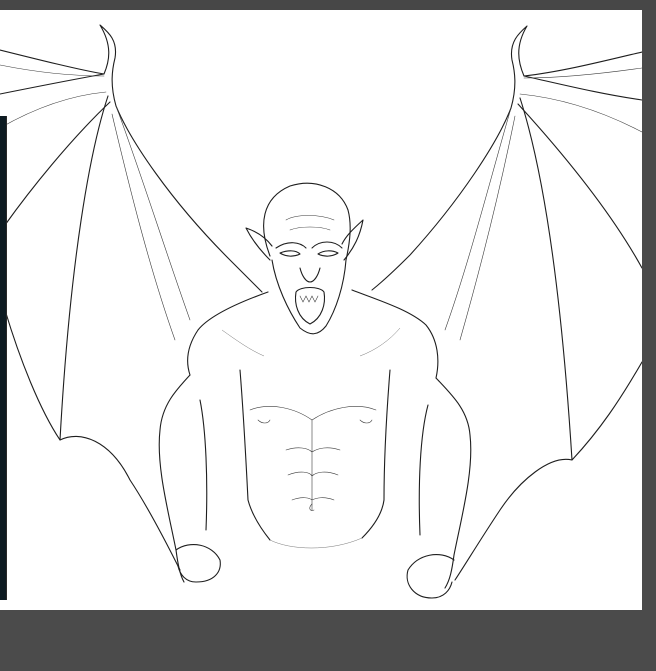 The image size is (656, 671). Describe the element at coordinates (328, 5) in the screenshot. I see `top-workspace-margin` at that location.